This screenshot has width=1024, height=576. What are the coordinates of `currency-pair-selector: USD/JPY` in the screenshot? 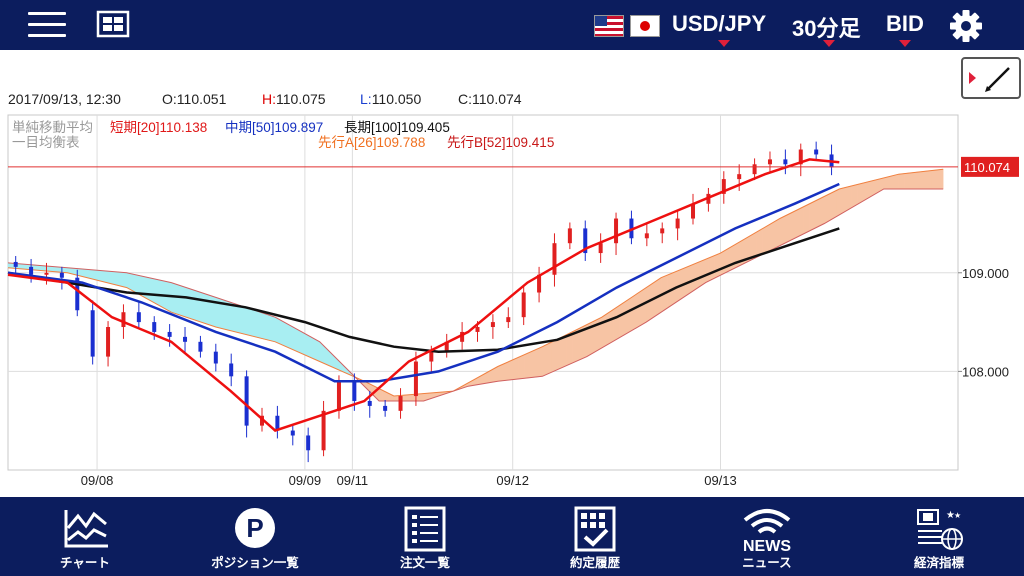 It's located at (719, 24).